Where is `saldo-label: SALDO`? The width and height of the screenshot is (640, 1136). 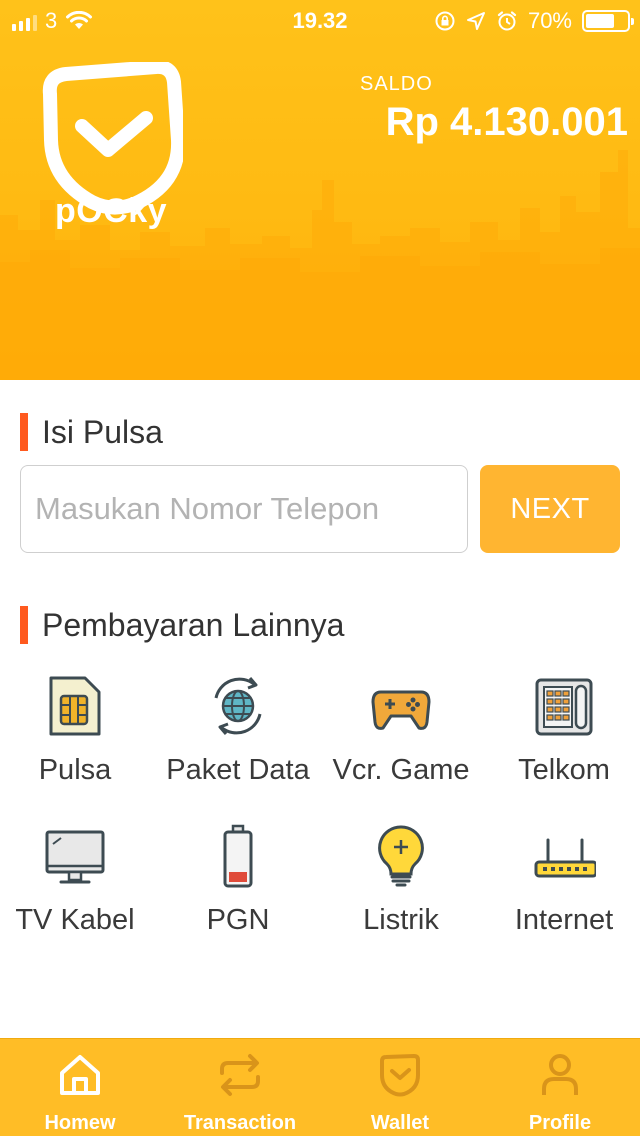 saldo-label: SALDO is located at coordinates (396, 84).